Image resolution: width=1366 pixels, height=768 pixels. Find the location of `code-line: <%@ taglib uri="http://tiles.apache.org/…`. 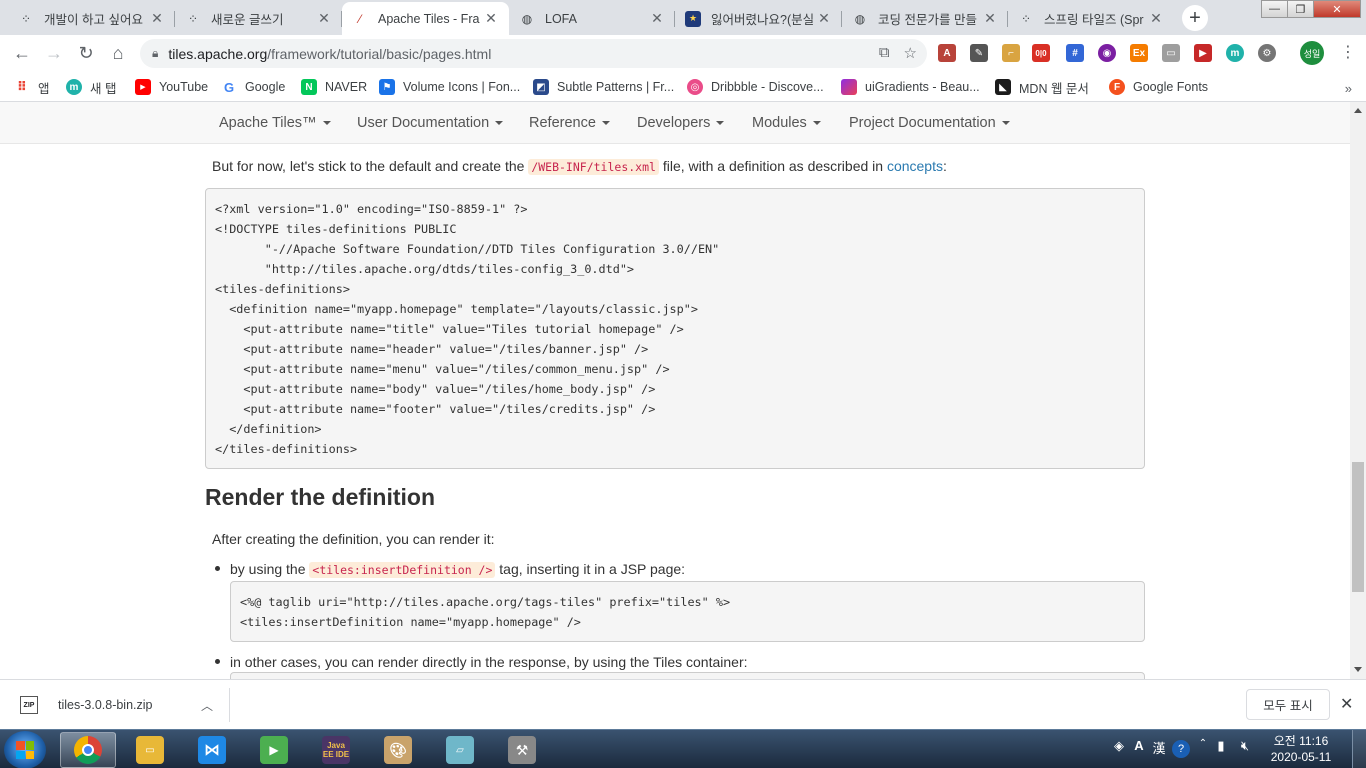

code-line: <%@ taglib uri="http://tiles.apache.org/… is located at coordinates (485, 602).